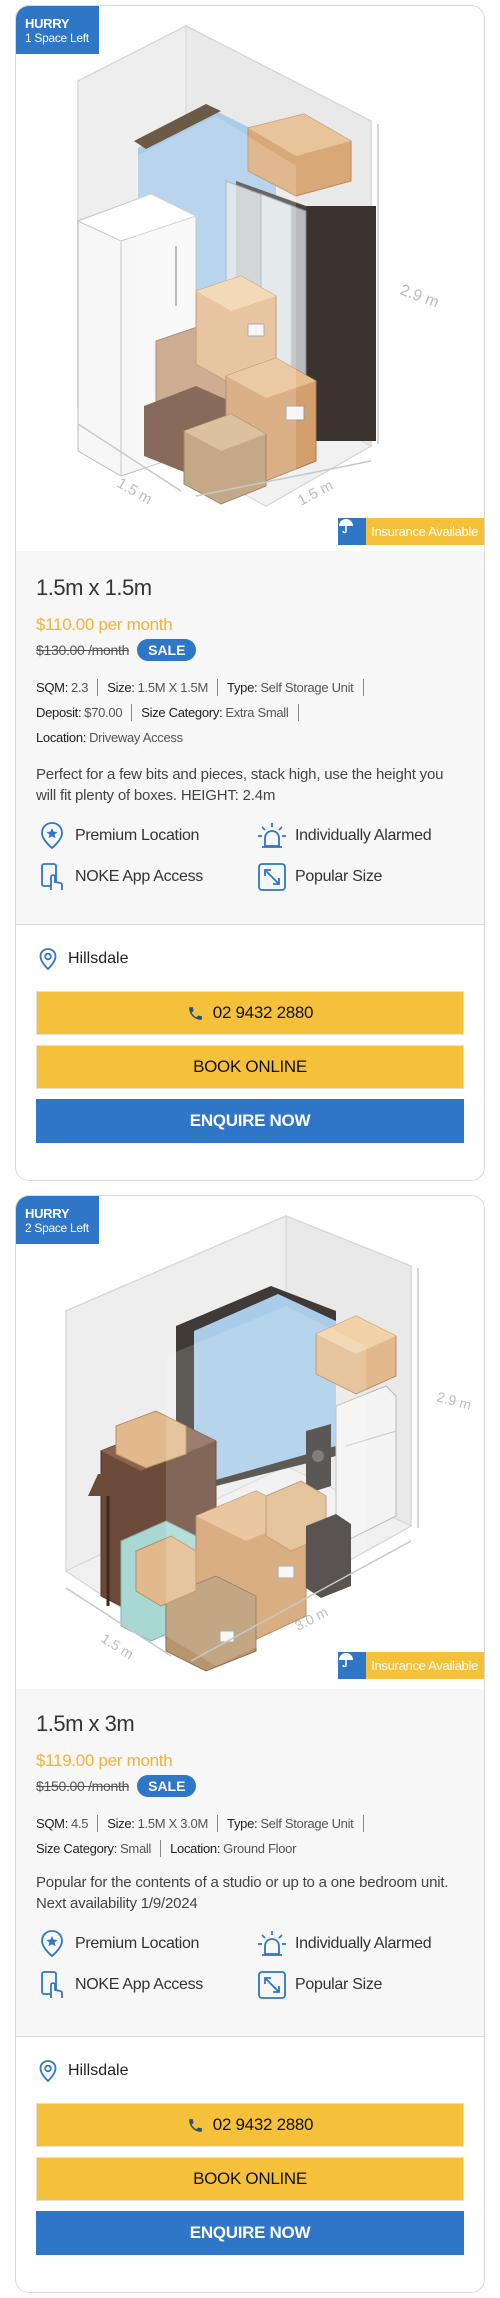  Describe the element at coordinates (83, 650) in the screenshot. I see `was-price: $130.00 /month` at that location.